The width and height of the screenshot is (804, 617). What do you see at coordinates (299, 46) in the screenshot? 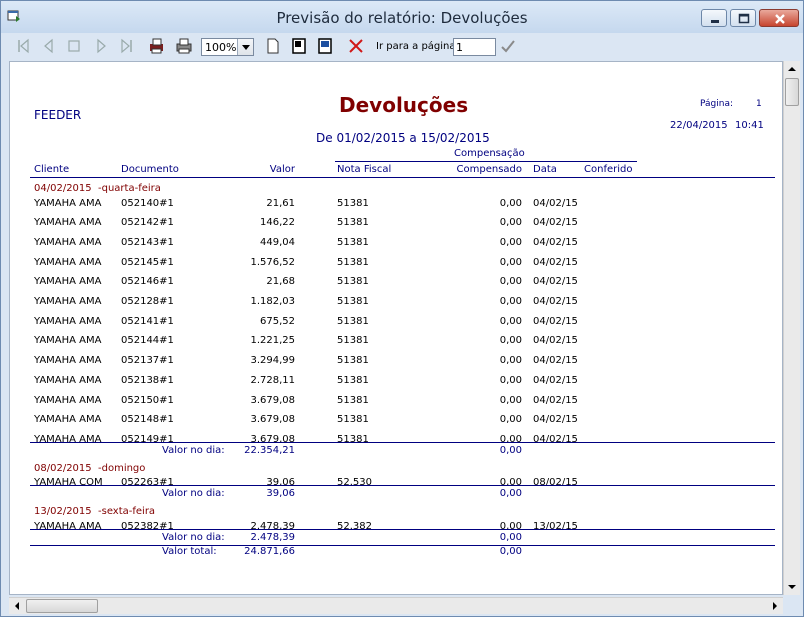
I see `page-width-icon` at bounding box center [299, 46].